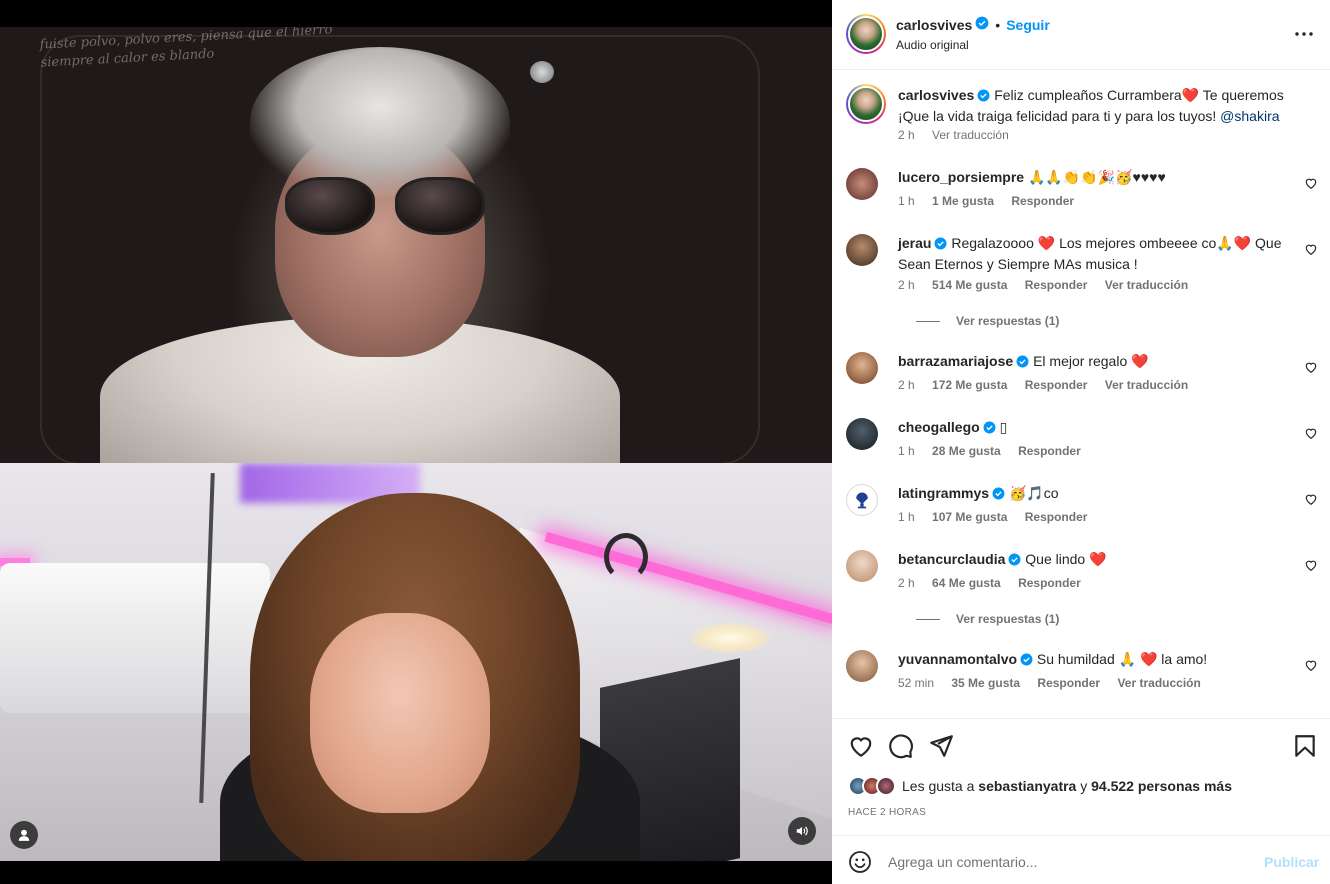 Image resolution: width=1330 pixels, height=884 pixels. I want to click on comment-likes: 172 Me gusta, so click(969, 385).